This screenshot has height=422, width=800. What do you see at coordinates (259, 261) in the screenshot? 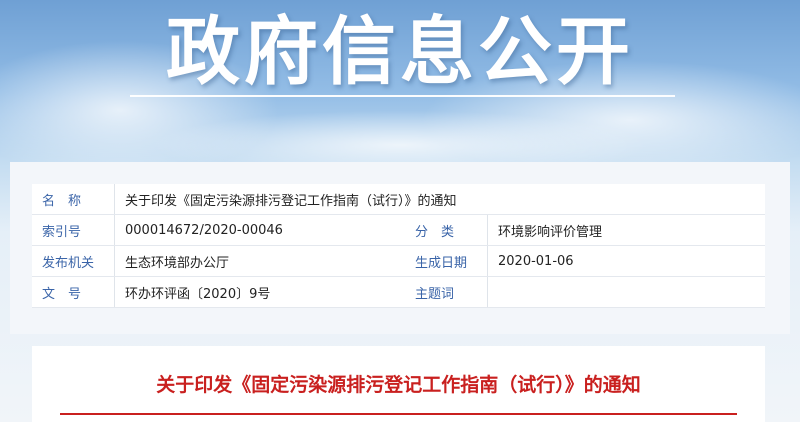
I see `publisher-value: 生态环境部办公厅` at bounding box center [259, 261].